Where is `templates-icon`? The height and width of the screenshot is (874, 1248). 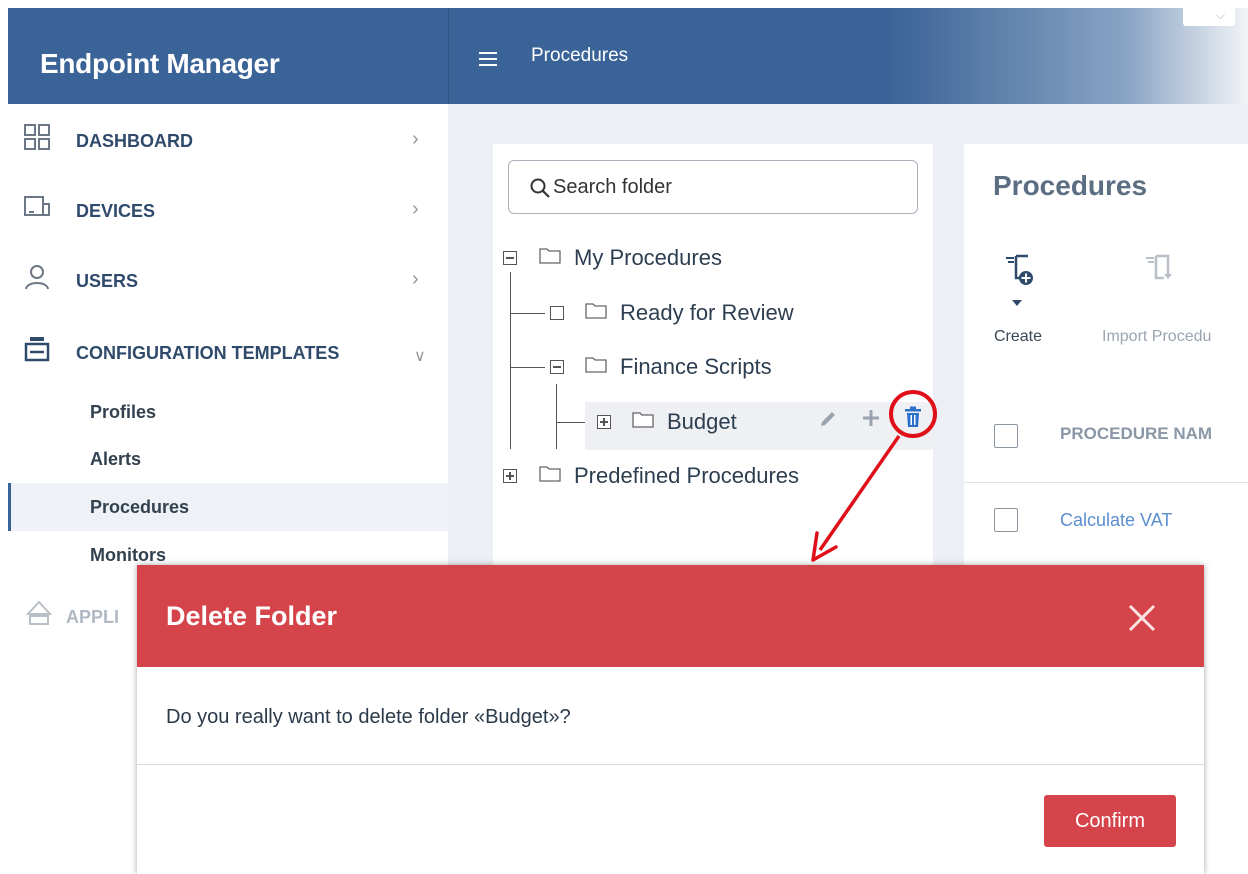 templates-icon is located at coordinates (37, 349).